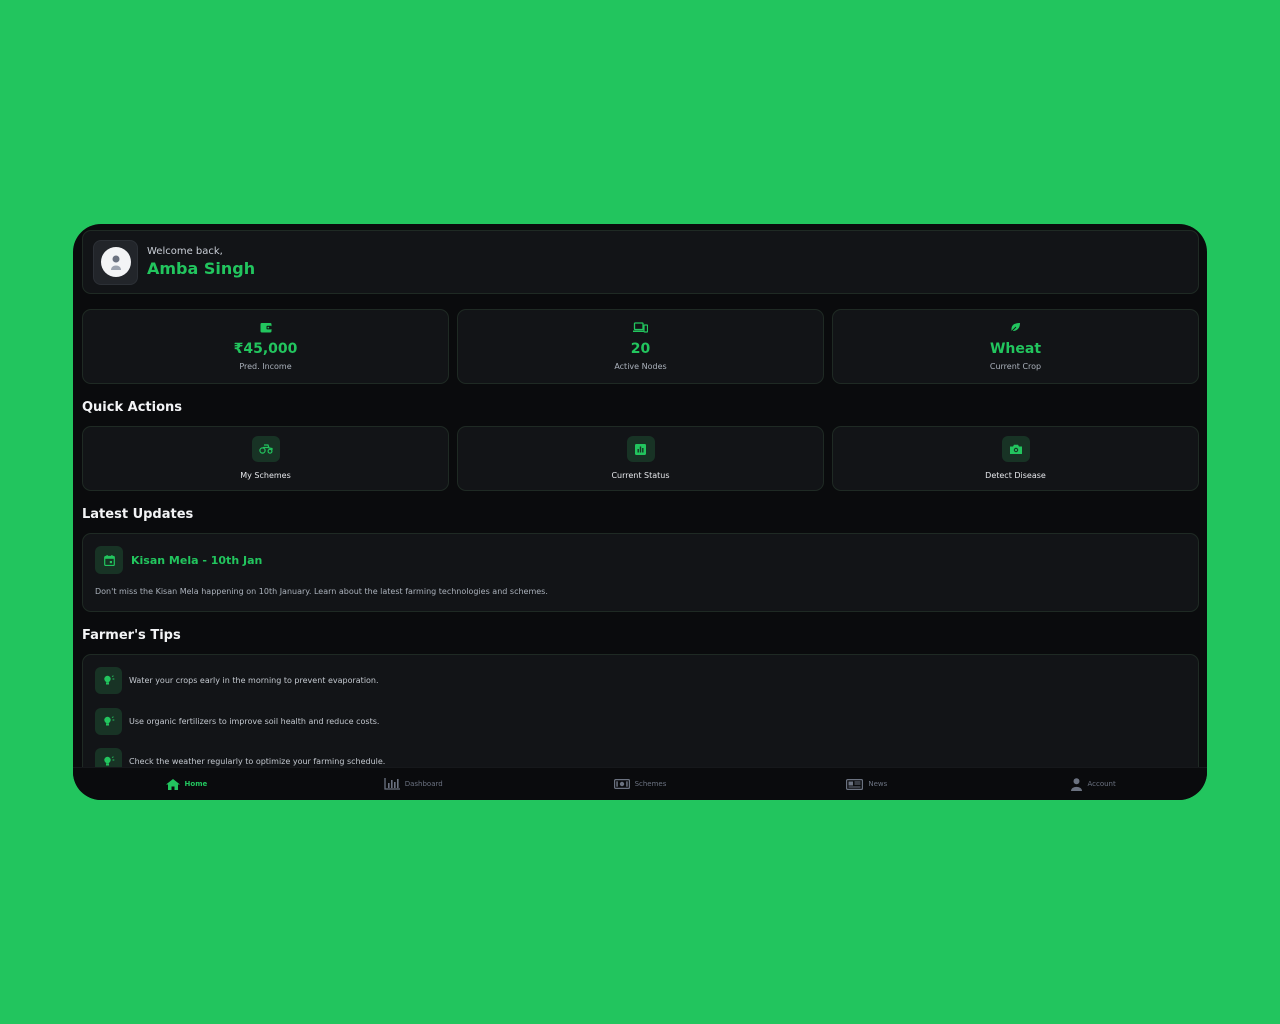 The height and width of the screenshot is (1024, 1280). I want to click on stat-current-crop: Wheat Current Crop, so click(1015, 346).